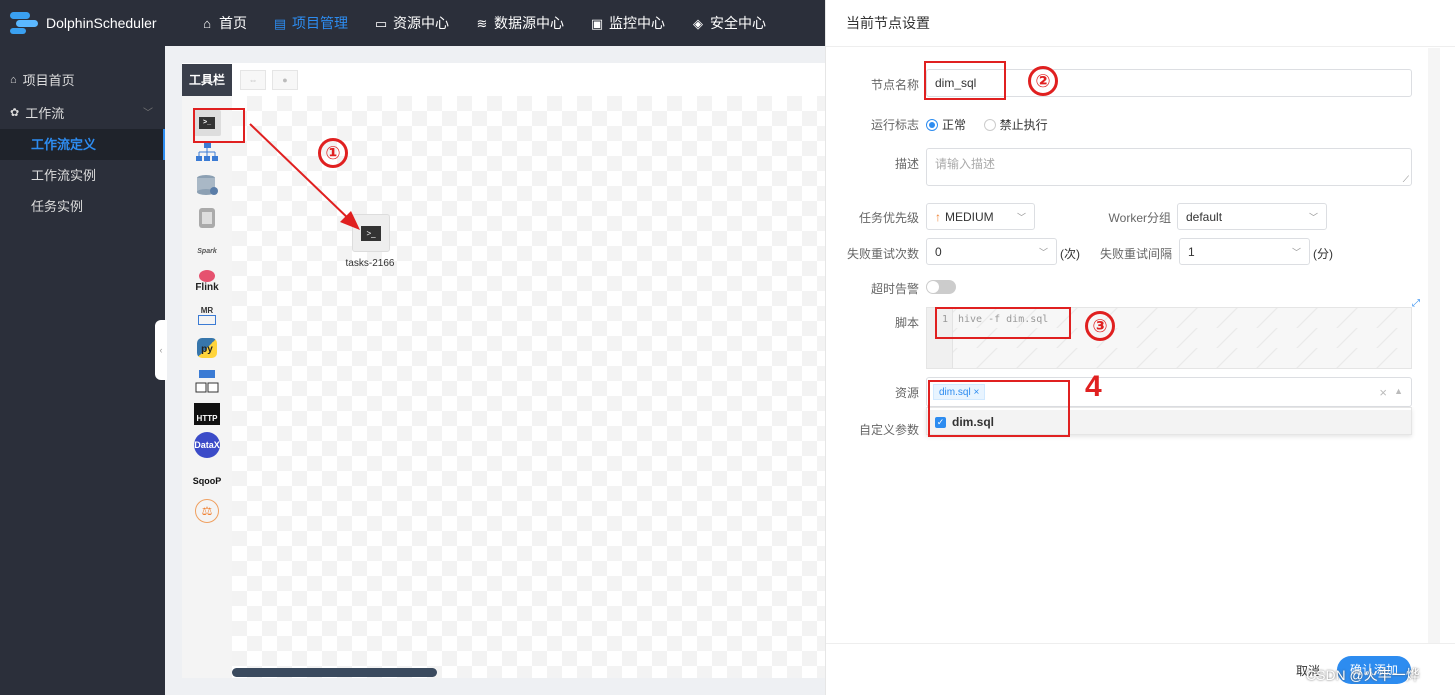 The height and width of the screenshot is (695, 1455). Describe the element at coordinates (991, 251) in the screenshot. I see `retry-times-select: 0 ﹀` at that location.